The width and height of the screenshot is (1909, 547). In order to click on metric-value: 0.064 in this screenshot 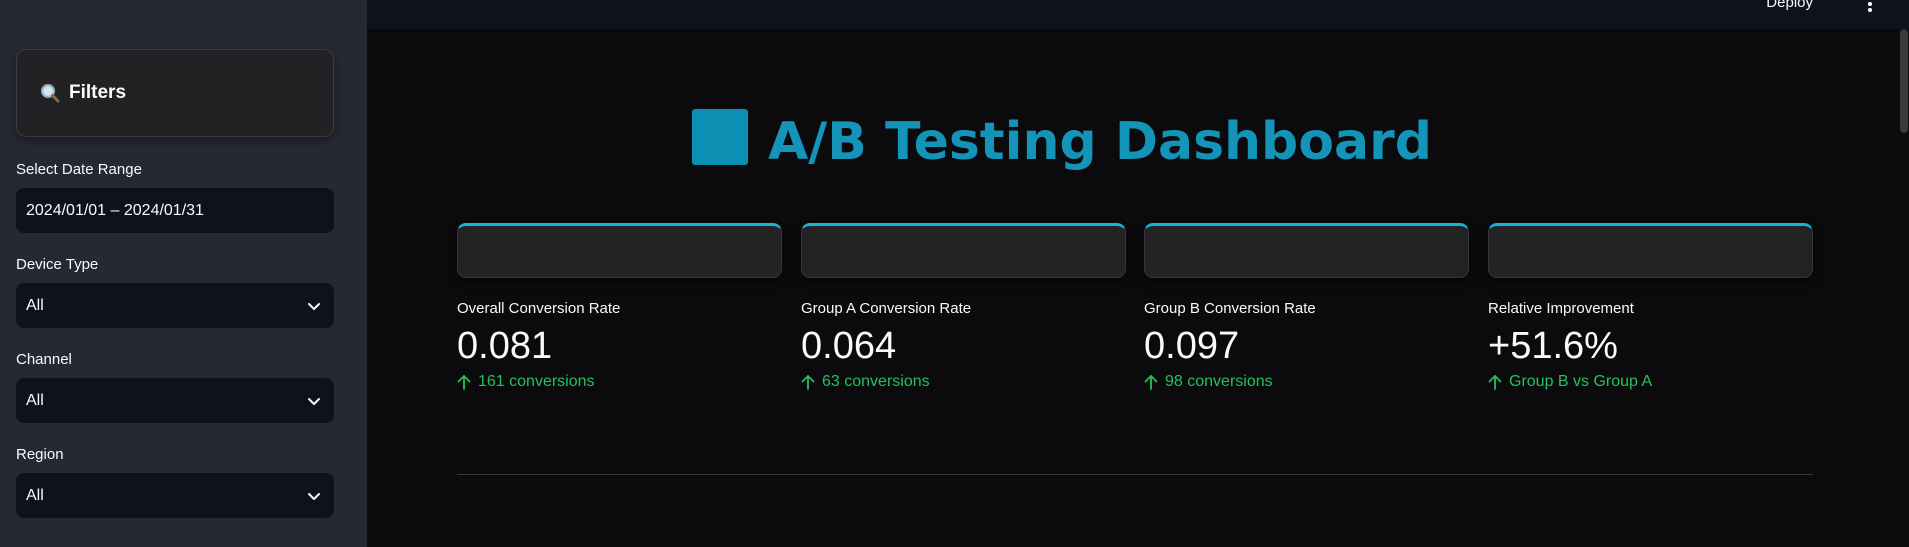, I will do `click(849, 346)`.